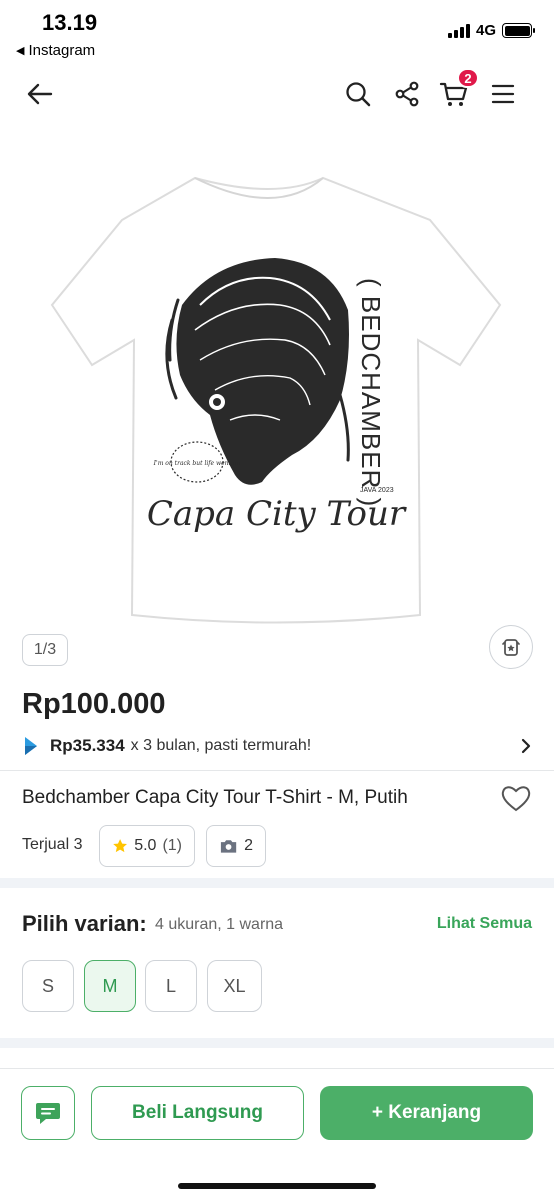  I want to click on back-triangle-icon: ◀, so click(20, 51).